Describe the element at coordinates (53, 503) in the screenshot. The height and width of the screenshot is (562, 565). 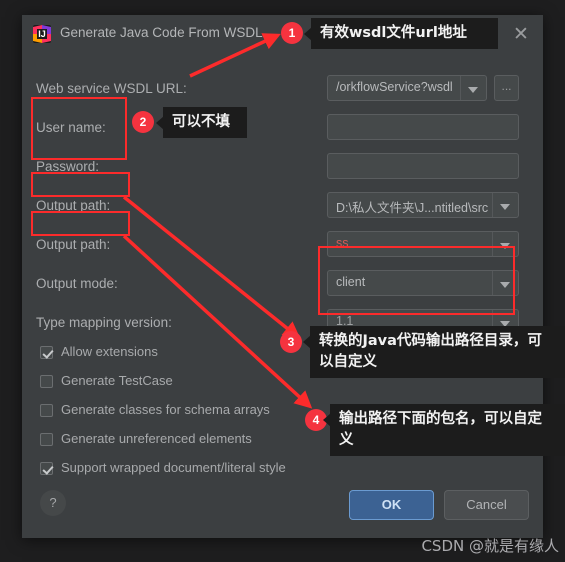
I see `help-button: ?` at that location.